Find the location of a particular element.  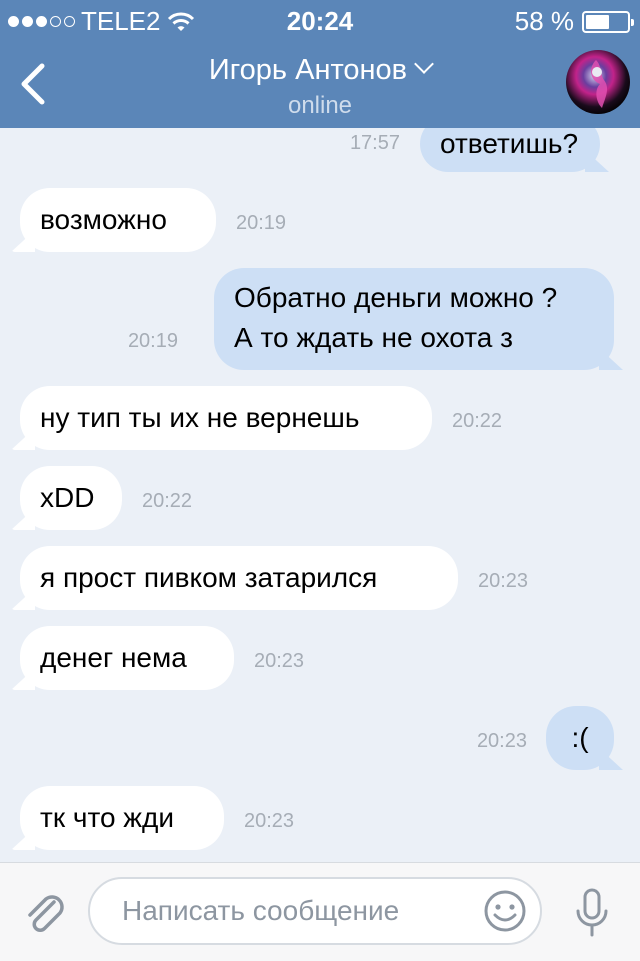

message-text: ответишь? is located at coordinates (509, 143).